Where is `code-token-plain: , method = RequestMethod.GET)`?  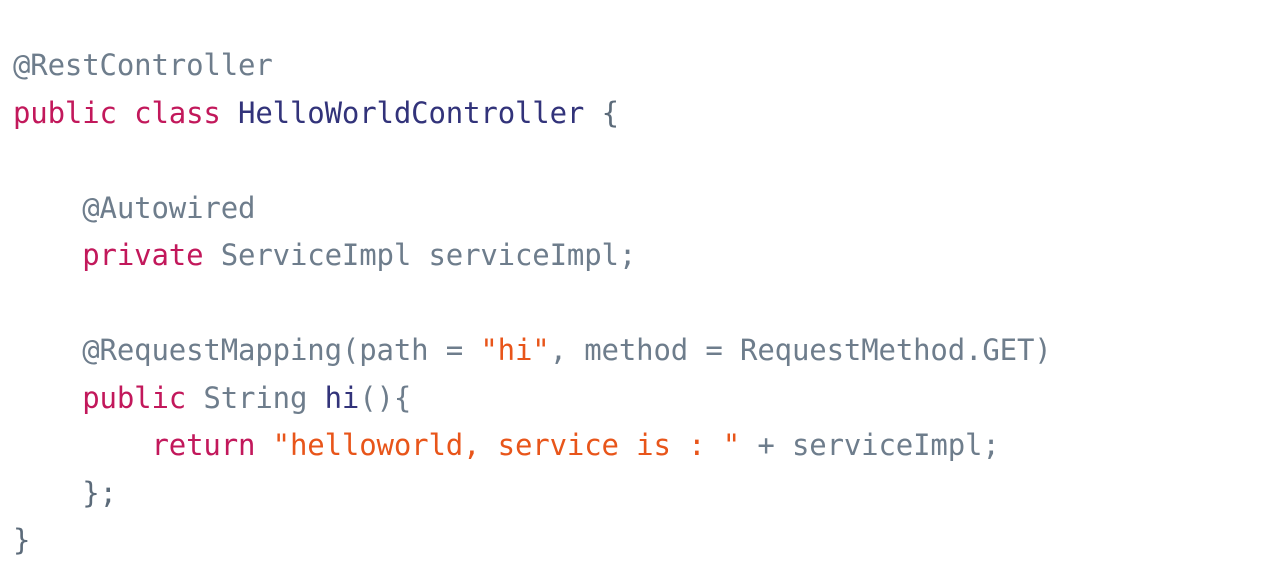
code-token-plain: , method = RequestMethod.GET) is located at coordinates (800, 350).